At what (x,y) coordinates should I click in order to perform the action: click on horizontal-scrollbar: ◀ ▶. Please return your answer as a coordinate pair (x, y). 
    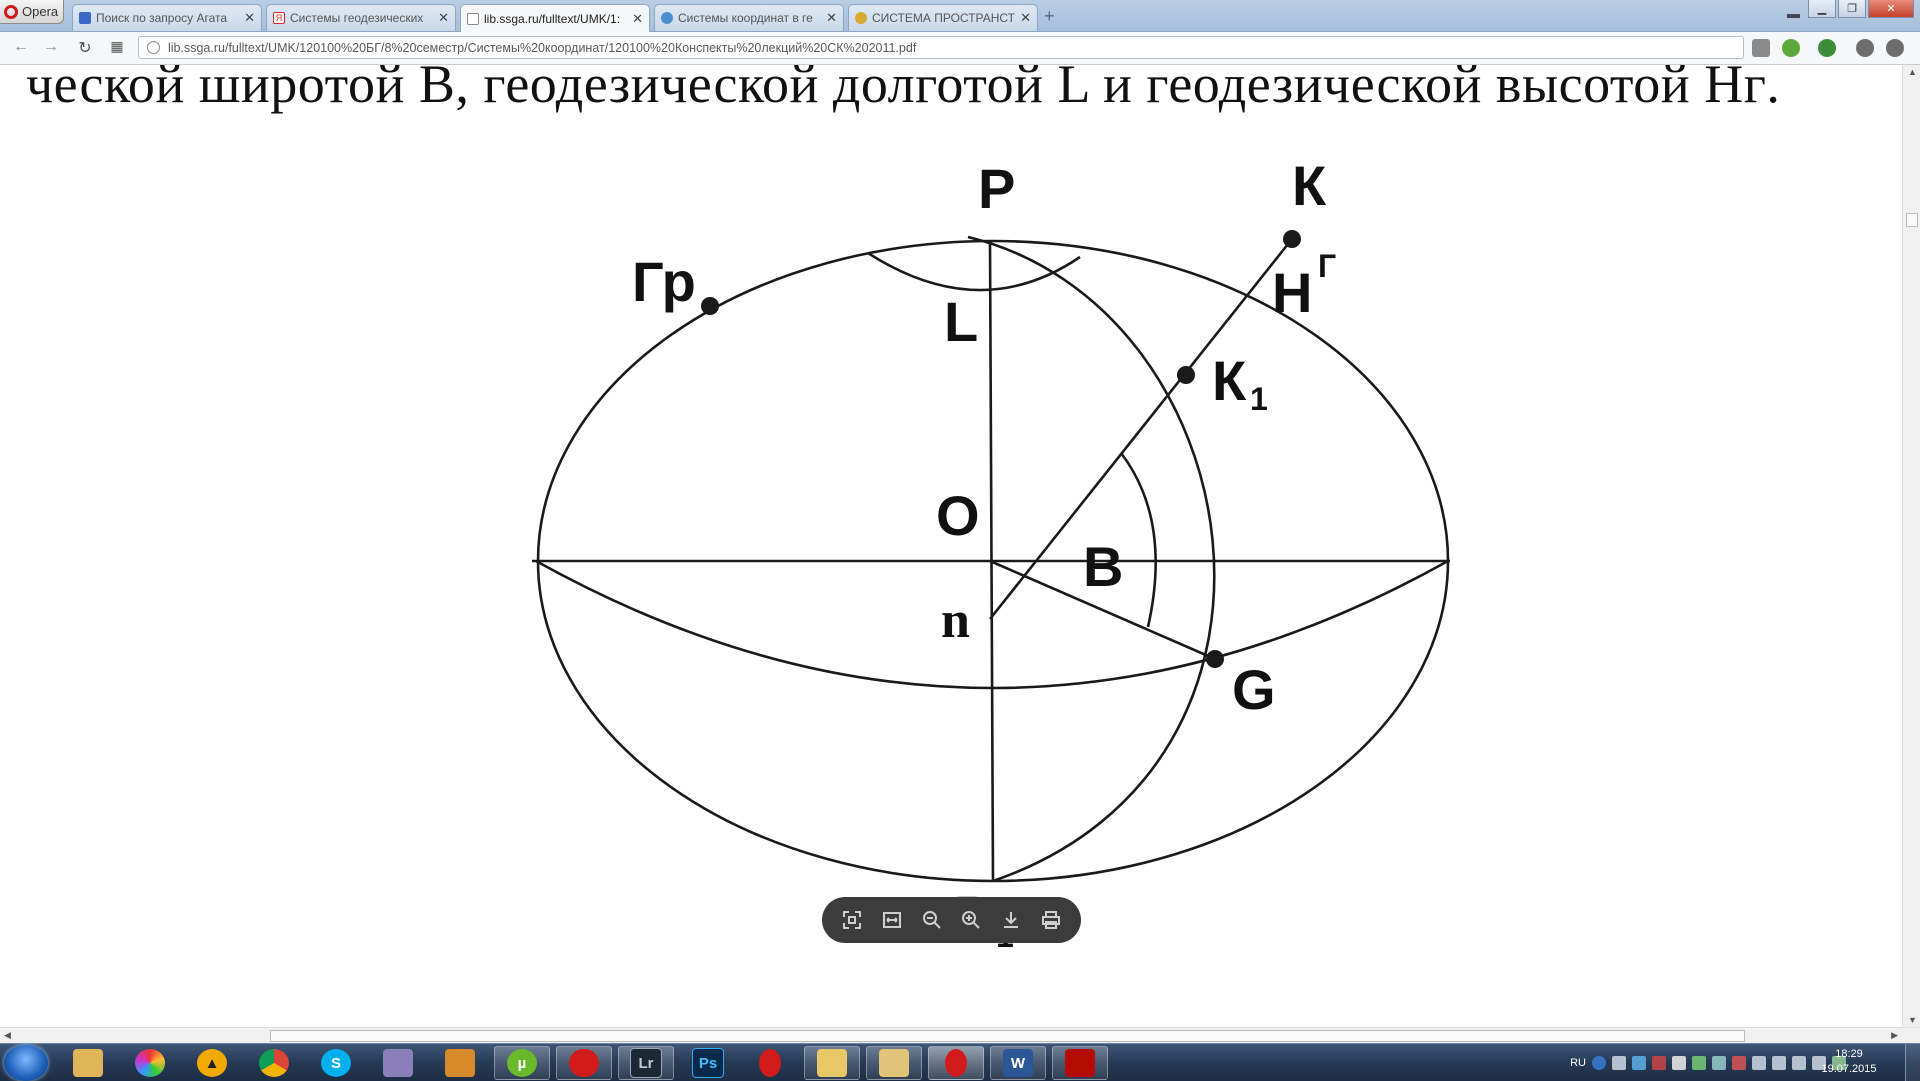
    Looking at the image, I should click on (960, 1035).